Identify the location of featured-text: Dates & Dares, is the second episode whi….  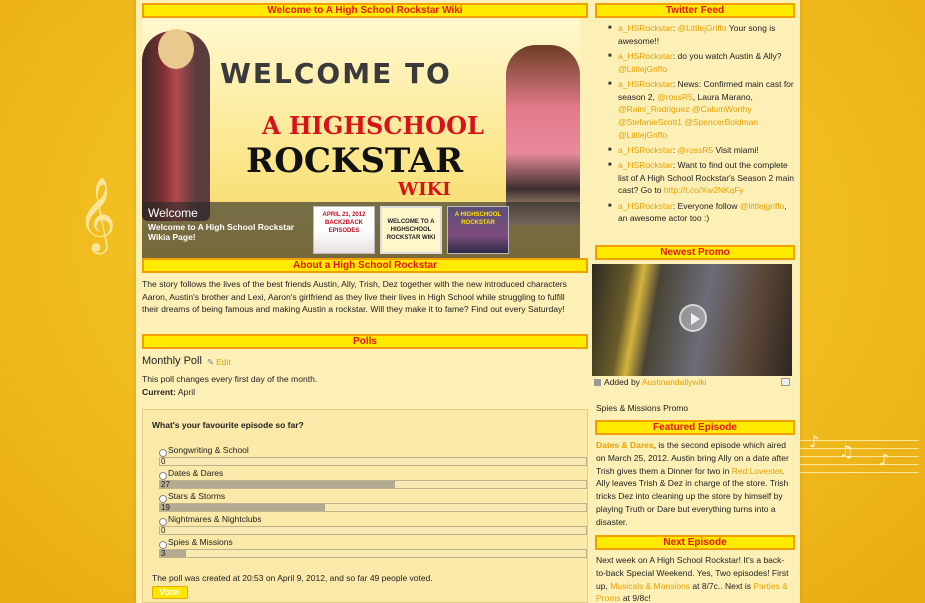
(695, 484).